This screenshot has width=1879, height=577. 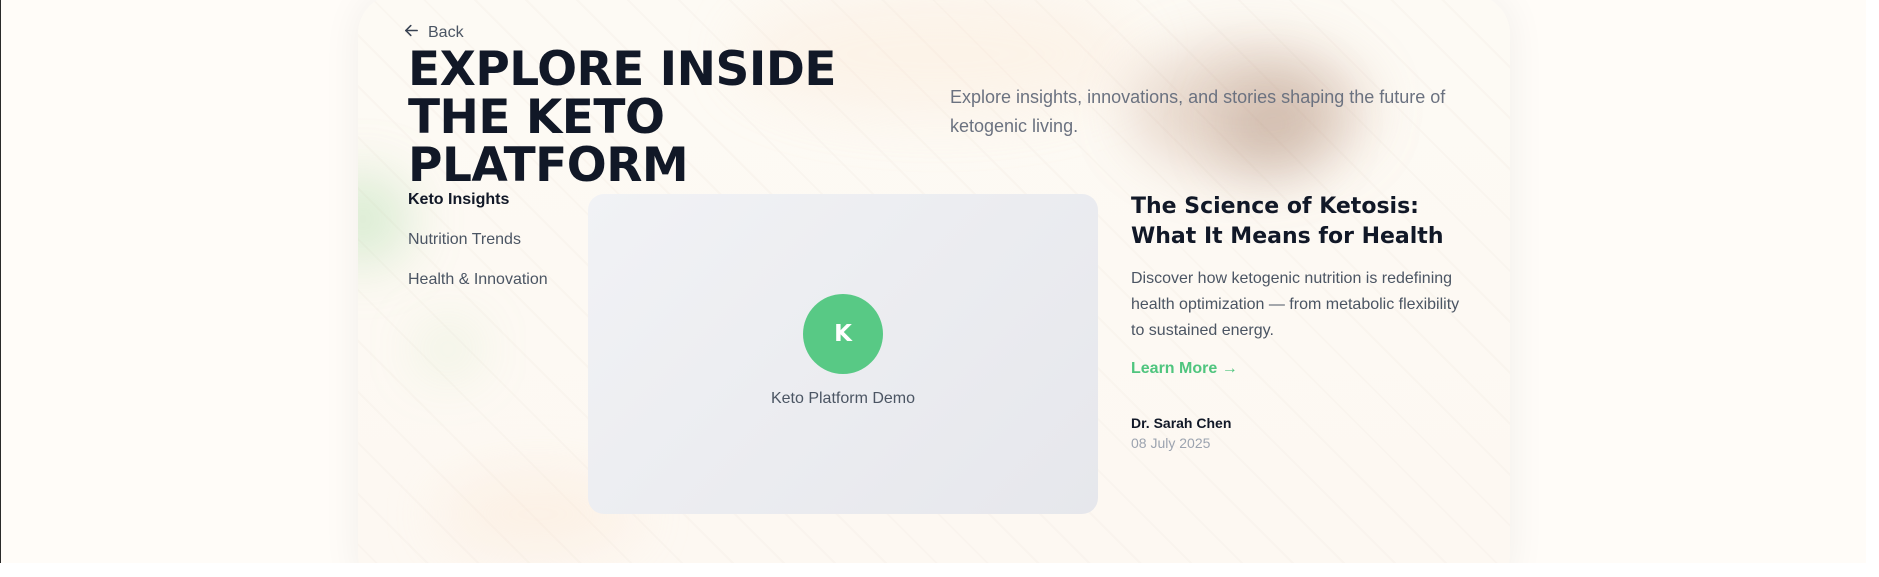 What do you see at coordinates (478, 279) in the screenshot?
I see `category-health-innovation: Health & Innovation` at bounding box center [478, 279].